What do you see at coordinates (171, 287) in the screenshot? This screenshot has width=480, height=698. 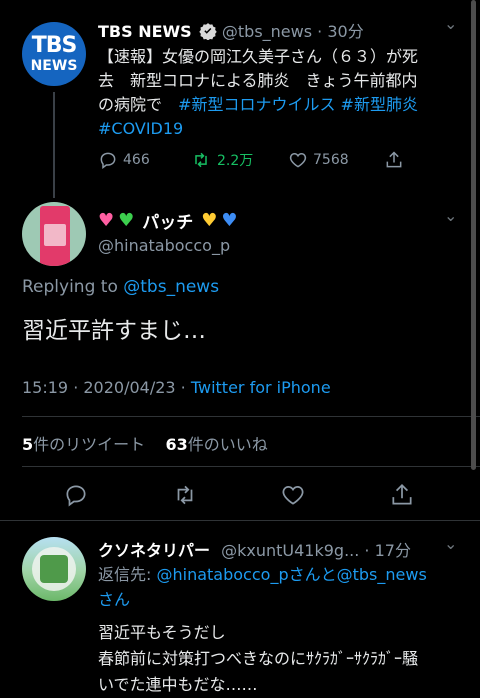 I see `replying-to-link: @tbs_news` at bounding box center [171, 287].